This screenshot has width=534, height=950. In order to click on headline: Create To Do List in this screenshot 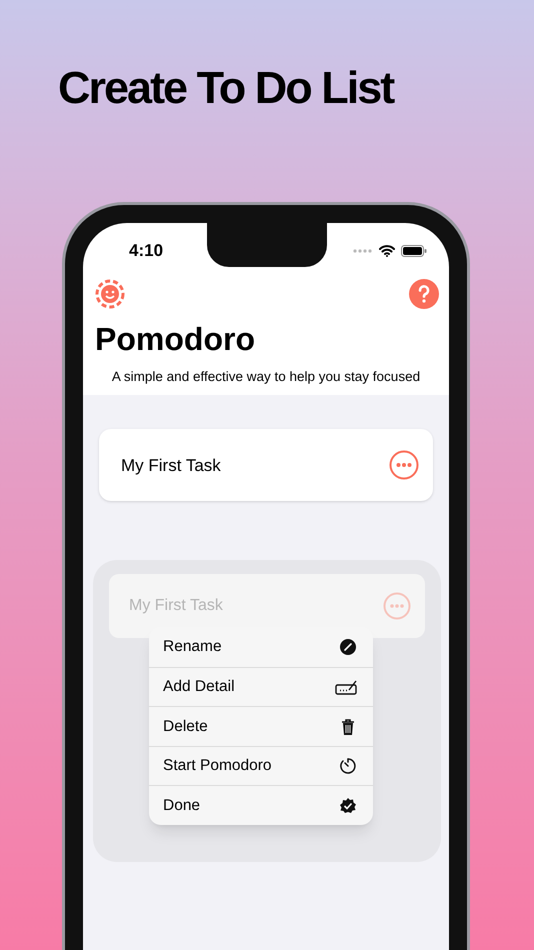, I will do `click(226, 88)`.